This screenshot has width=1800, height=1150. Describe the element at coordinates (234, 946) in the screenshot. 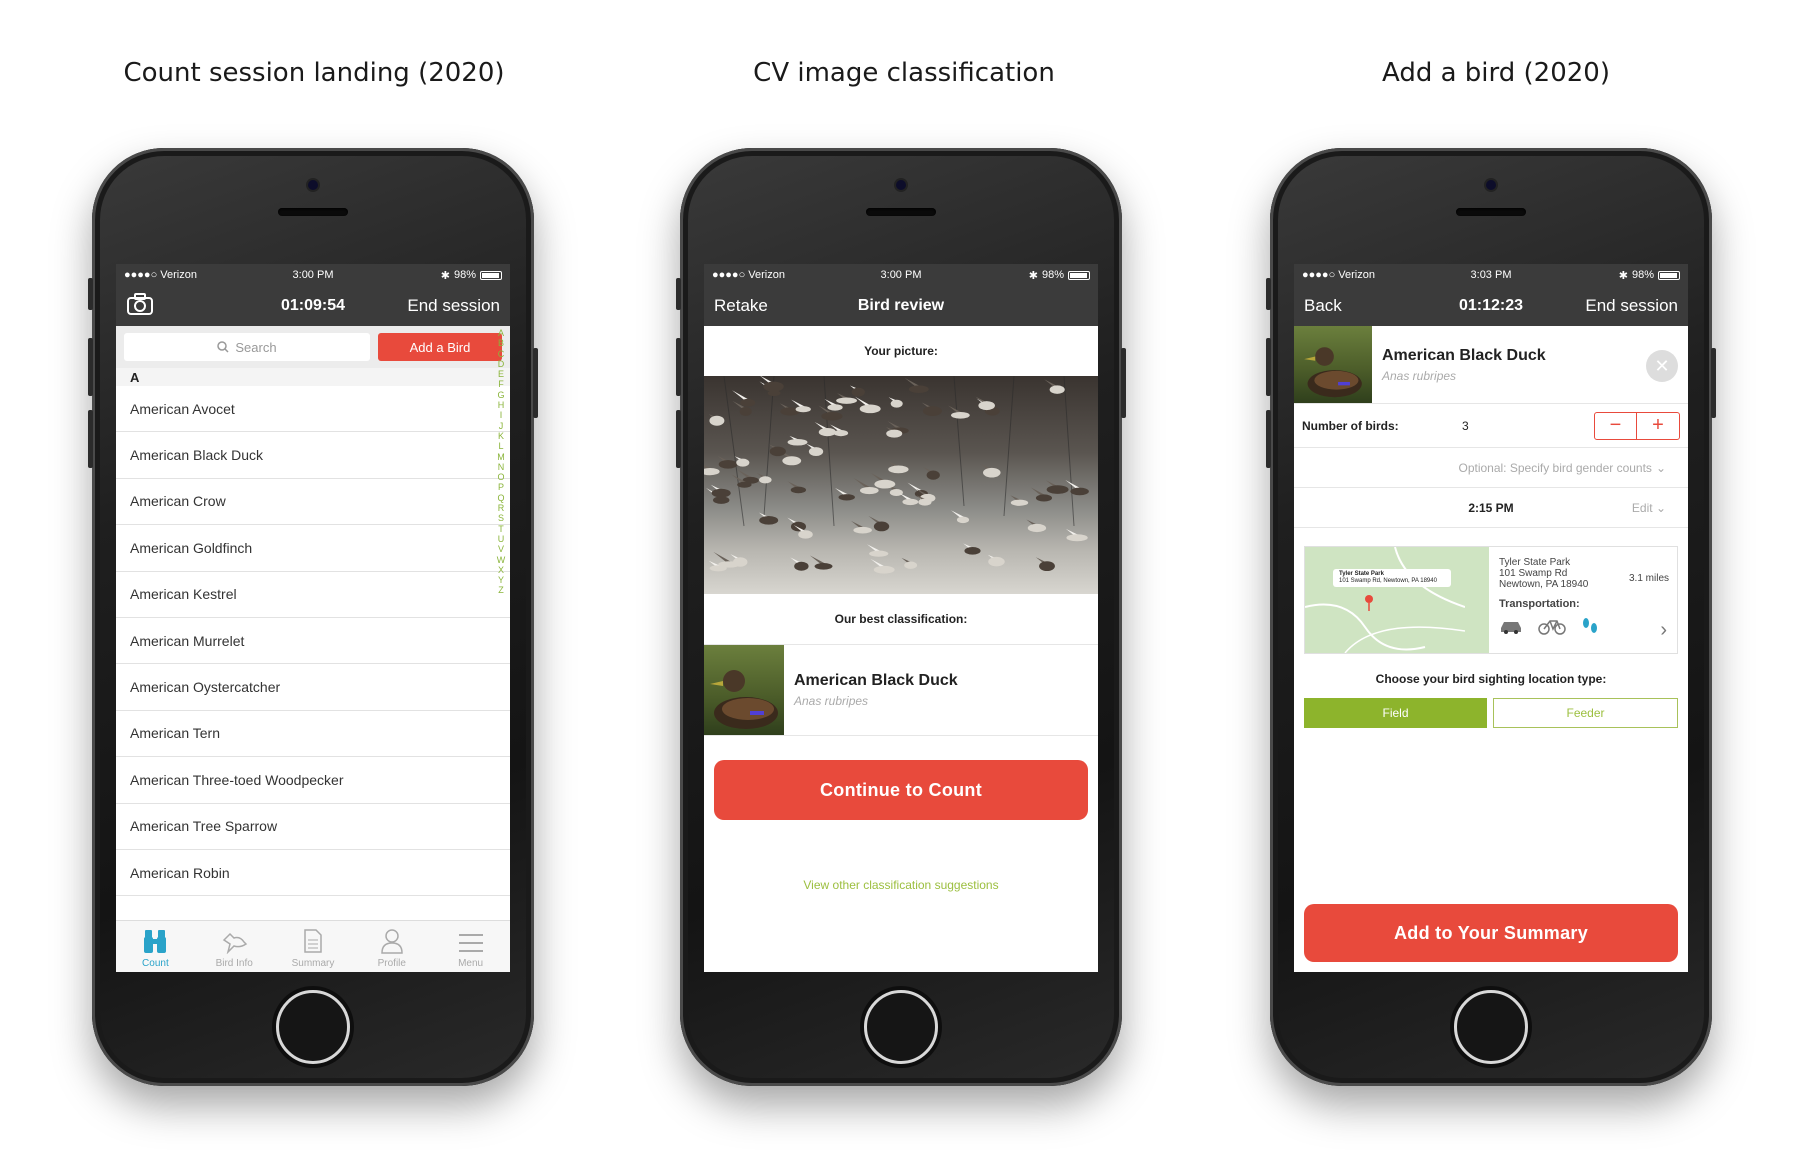

I see `tab-bird-info: Bird Info` at that location.